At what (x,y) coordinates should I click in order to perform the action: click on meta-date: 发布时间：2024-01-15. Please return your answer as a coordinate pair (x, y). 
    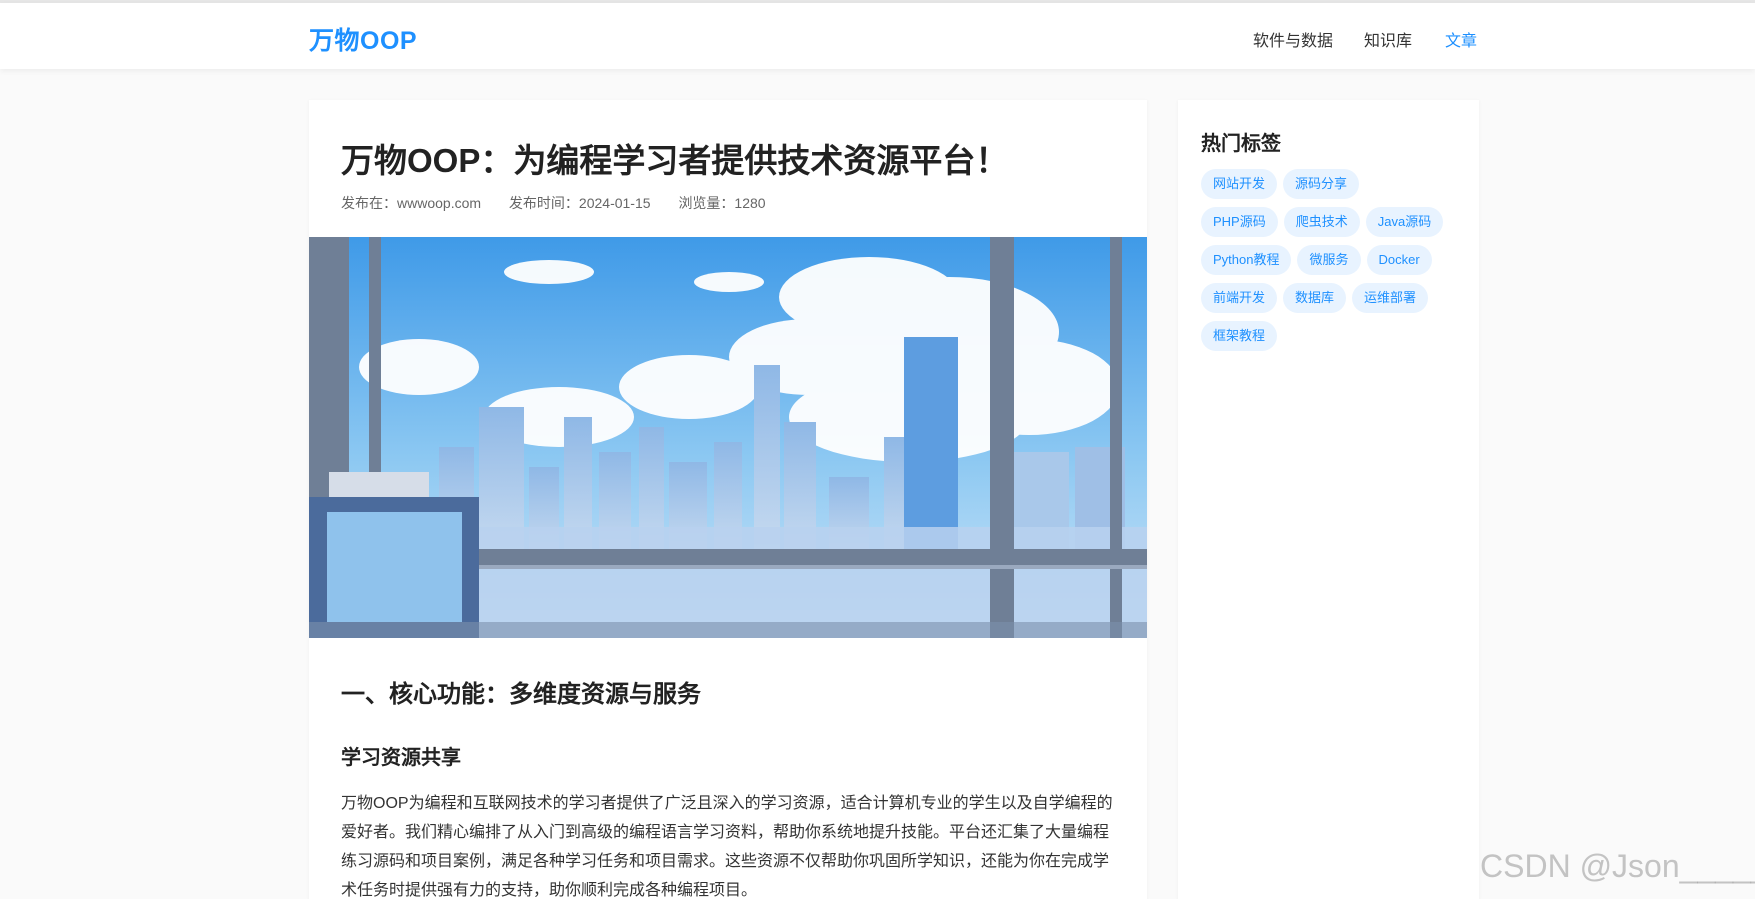
    Looking at the image, I should click on (579, 203).